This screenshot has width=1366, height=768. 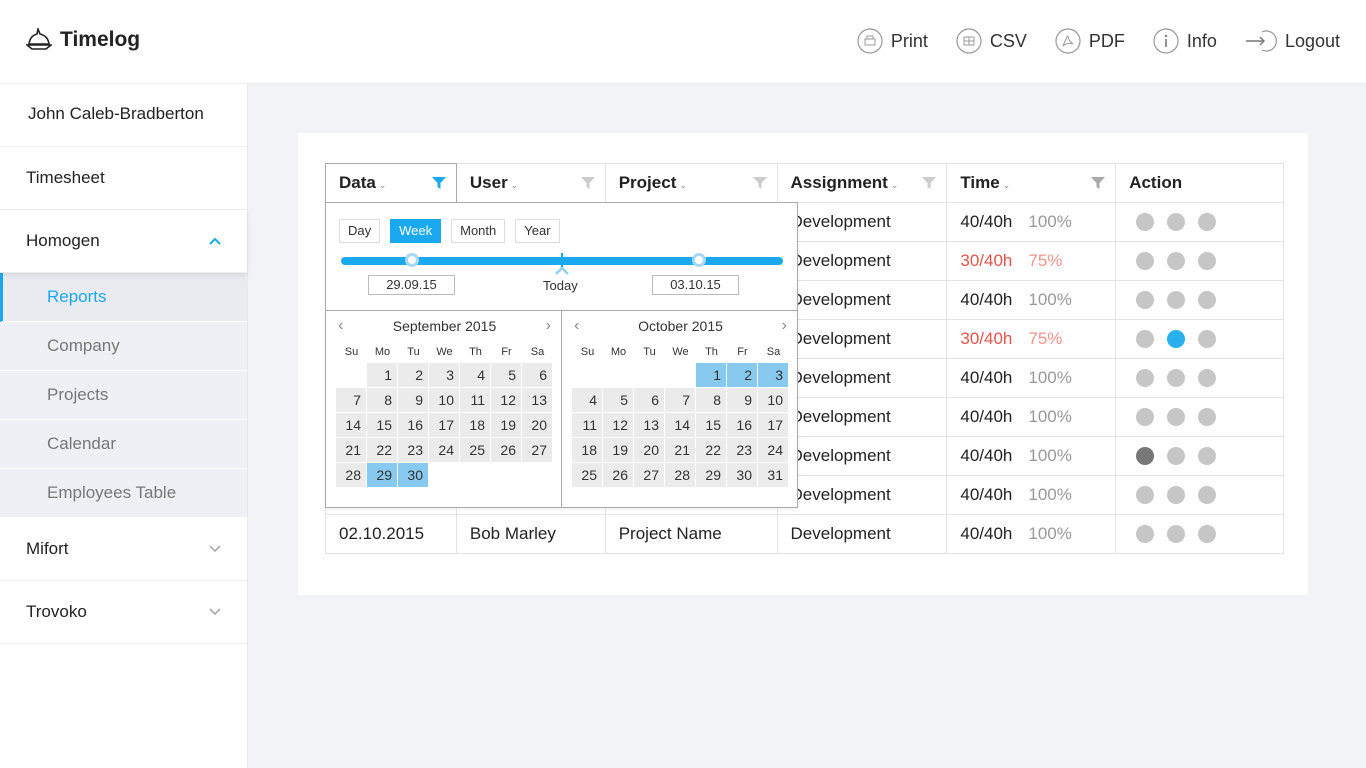 I want to click on sidebar-user-name: John Caleb-Bradberton, so click(x=123, y=115).